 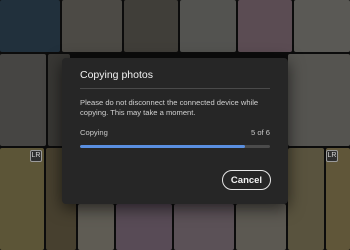 What do you see at coordinates (260, 132) in the screenshot?
I see `progress-count: 5 of 6` at bounding box center [260, 132].